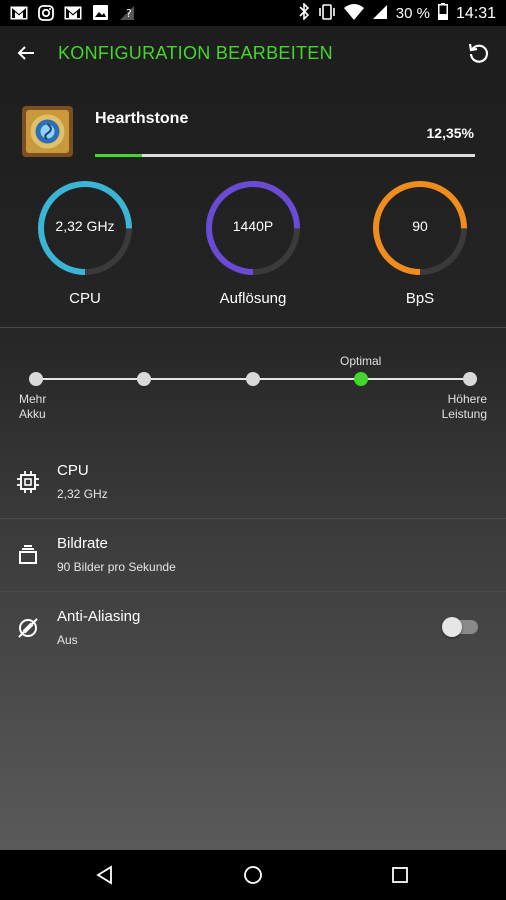  What do you see at coordinates (304, 13) in the screenshot?
I see `bluetooth-icon` at bounding box center [304, 13].